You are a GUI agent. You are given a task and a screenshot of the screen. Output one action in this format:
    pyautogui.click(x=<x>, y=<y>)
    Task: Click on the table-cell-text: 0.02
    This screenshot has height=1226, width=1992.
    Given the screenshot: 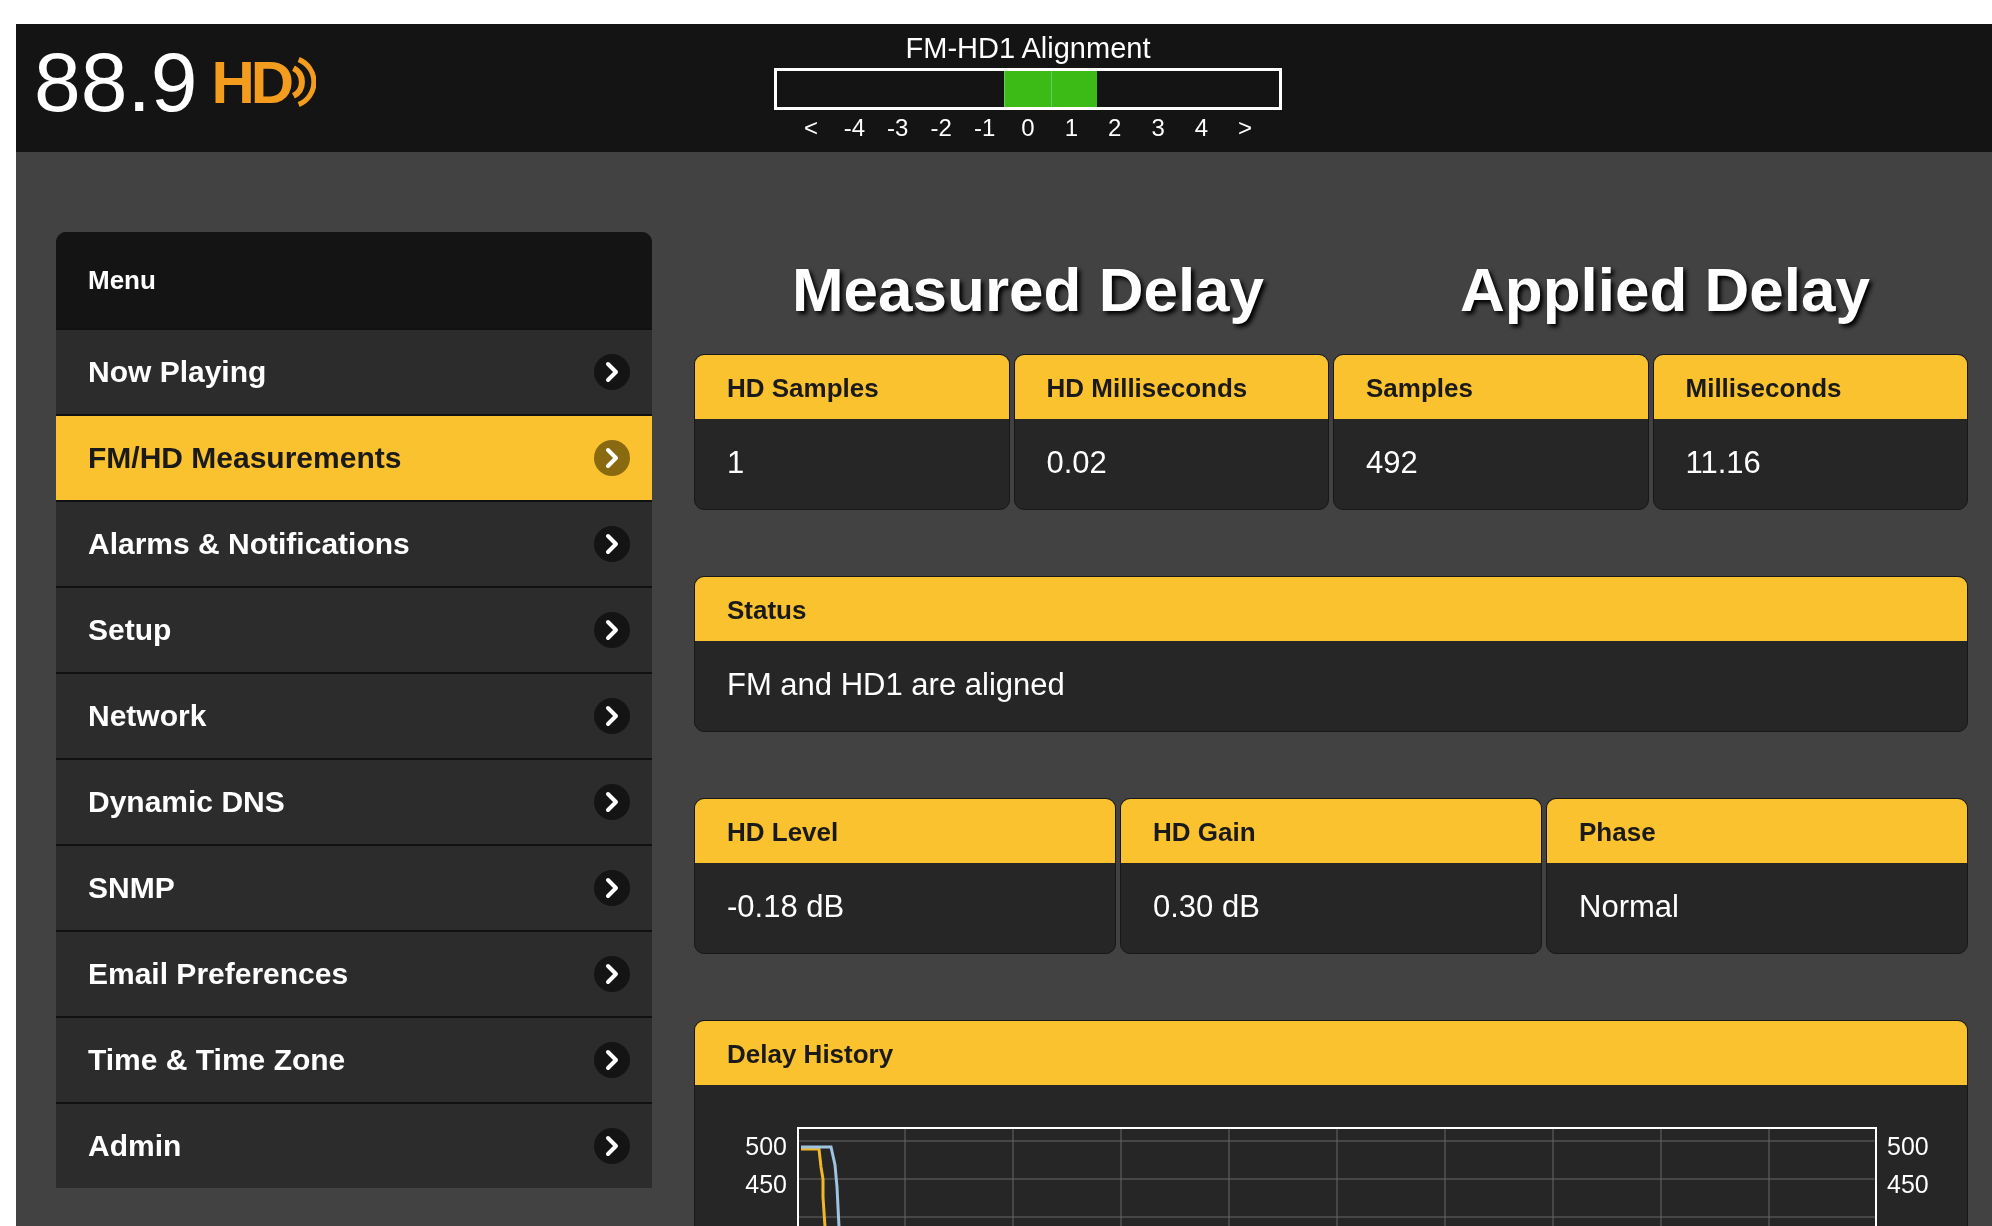 What is the action you would take?
    pyautogui.click(x=1076, y=463)
    